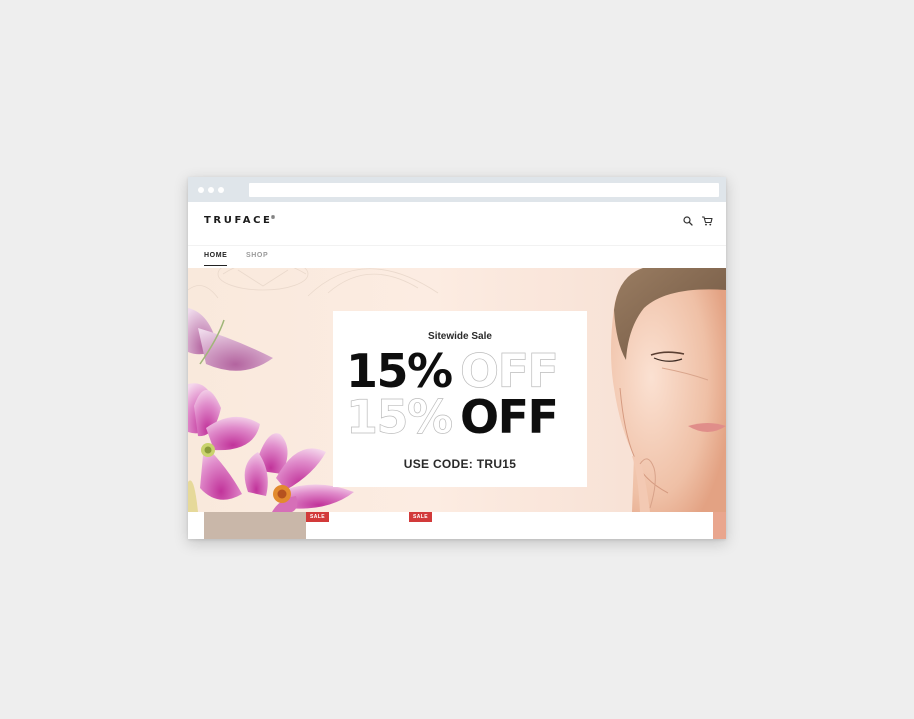 Image resolution: width=914 pixels, height=719 pixels. What do you see at coordinates (510, 371) in the screenshot?
I see `promo-off-outline: OFF` at bounding box center [510, 371].